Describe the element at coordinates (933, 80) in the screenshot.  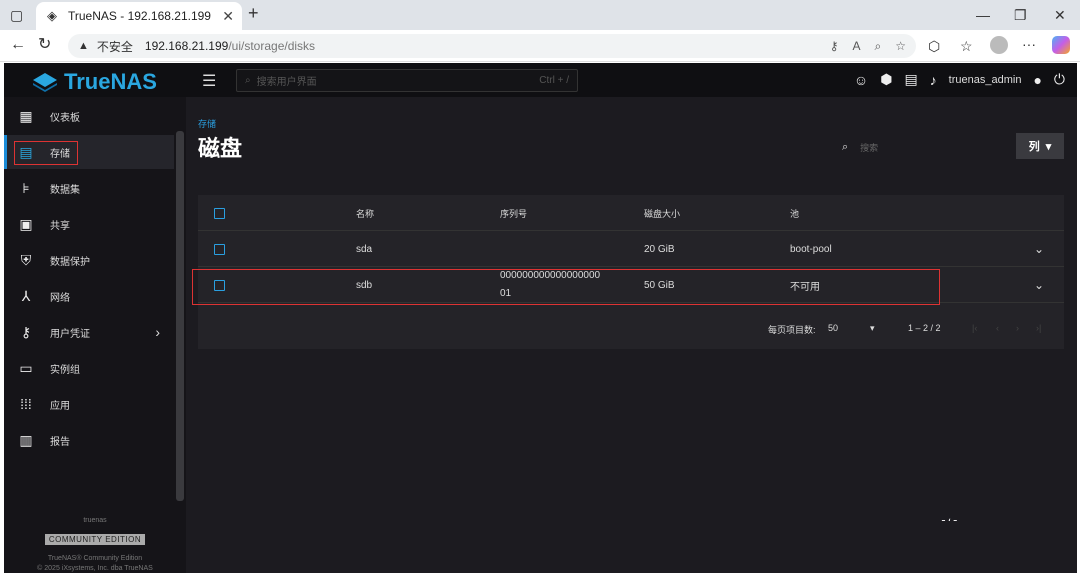
I see `notifications-bell-icon: ♪` at that location.